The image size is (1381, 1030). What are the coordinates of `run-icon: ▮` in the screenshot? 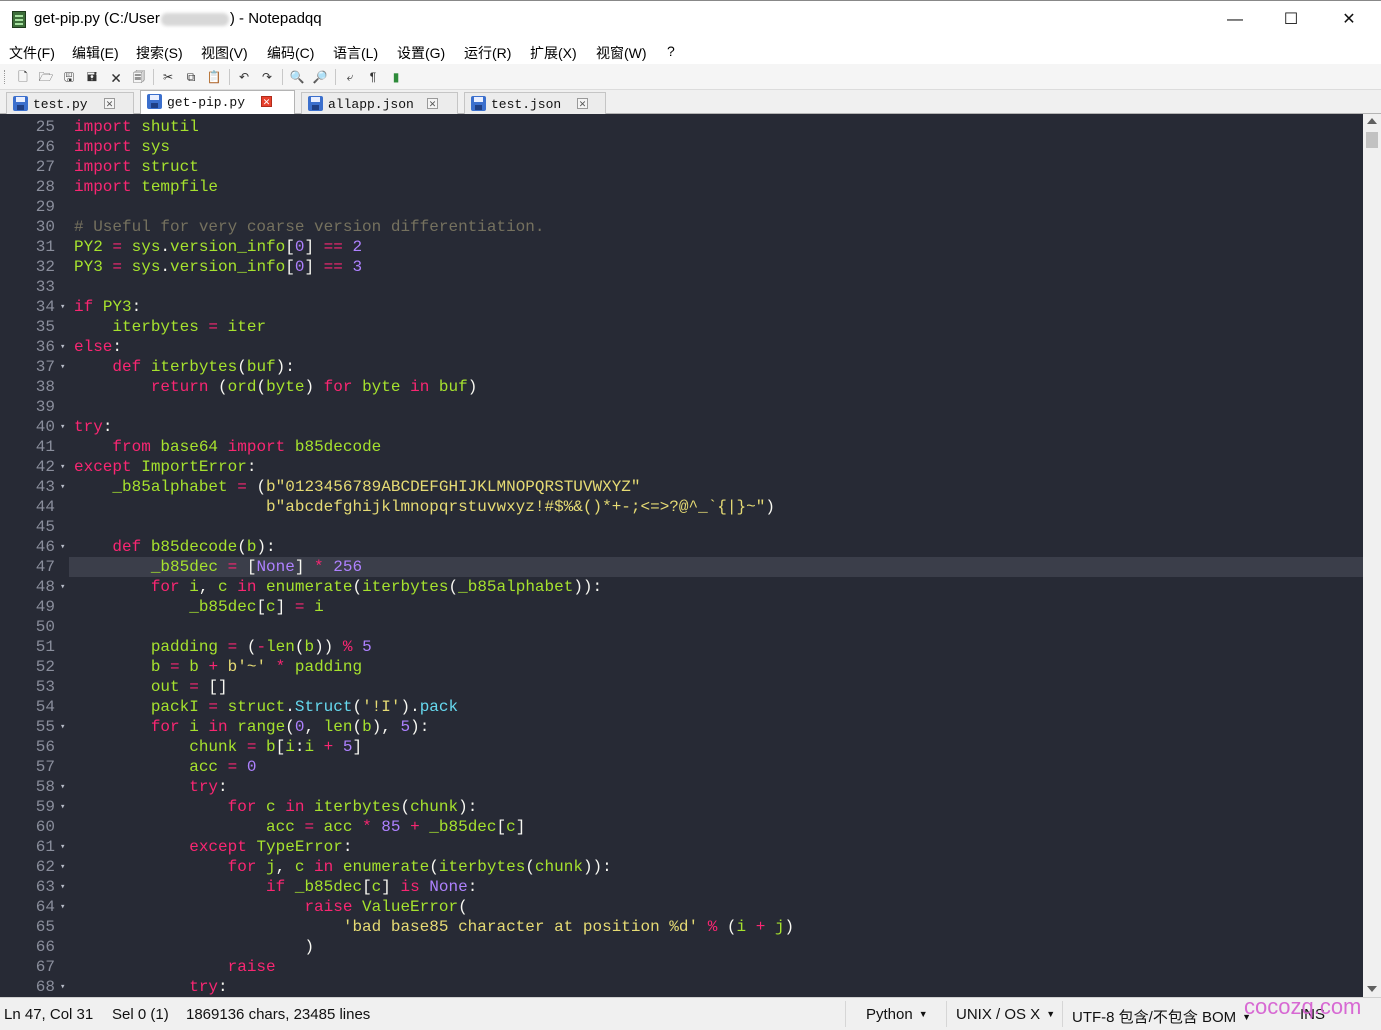 It's located at (396, 77).